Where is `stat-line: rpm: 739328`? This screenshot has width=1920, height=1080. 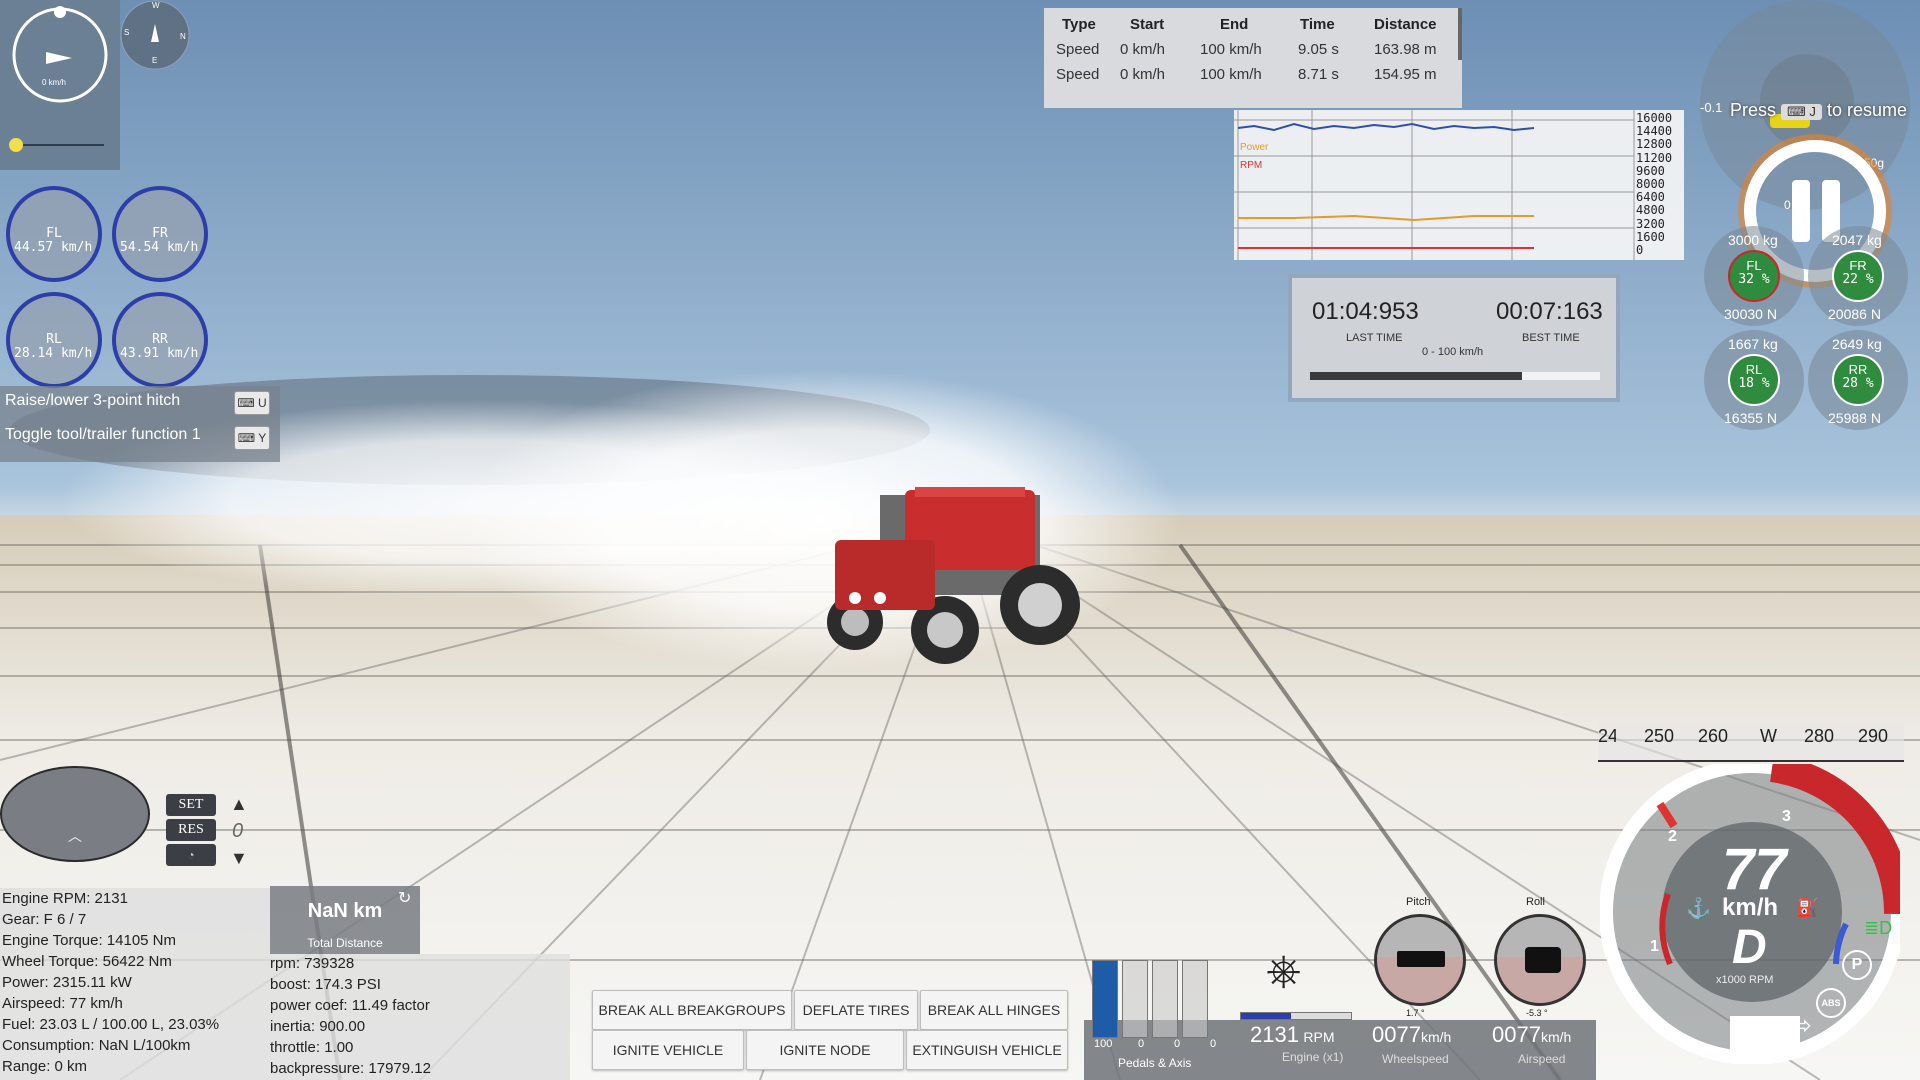
stat-line: rpm: 739328 is located at coordinates (312, 963).